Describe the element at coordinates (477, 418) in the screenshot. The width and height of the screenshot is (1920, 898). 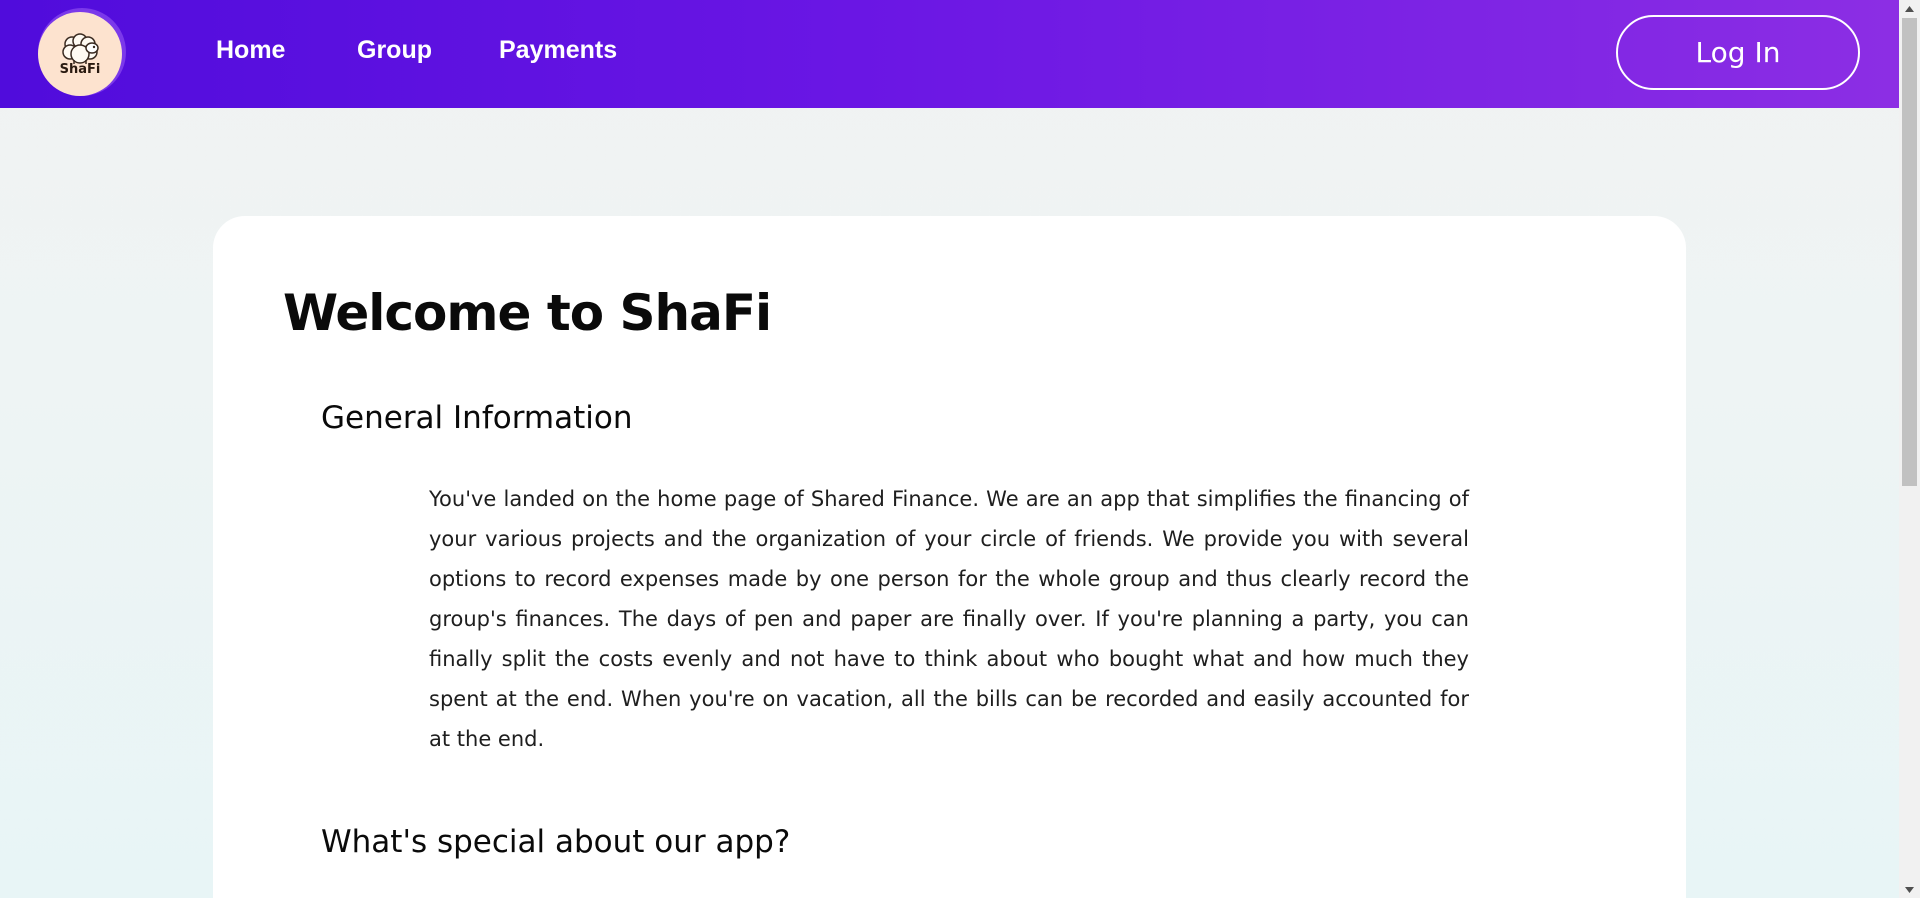
I see `section-heading-general: General Information` at that location.